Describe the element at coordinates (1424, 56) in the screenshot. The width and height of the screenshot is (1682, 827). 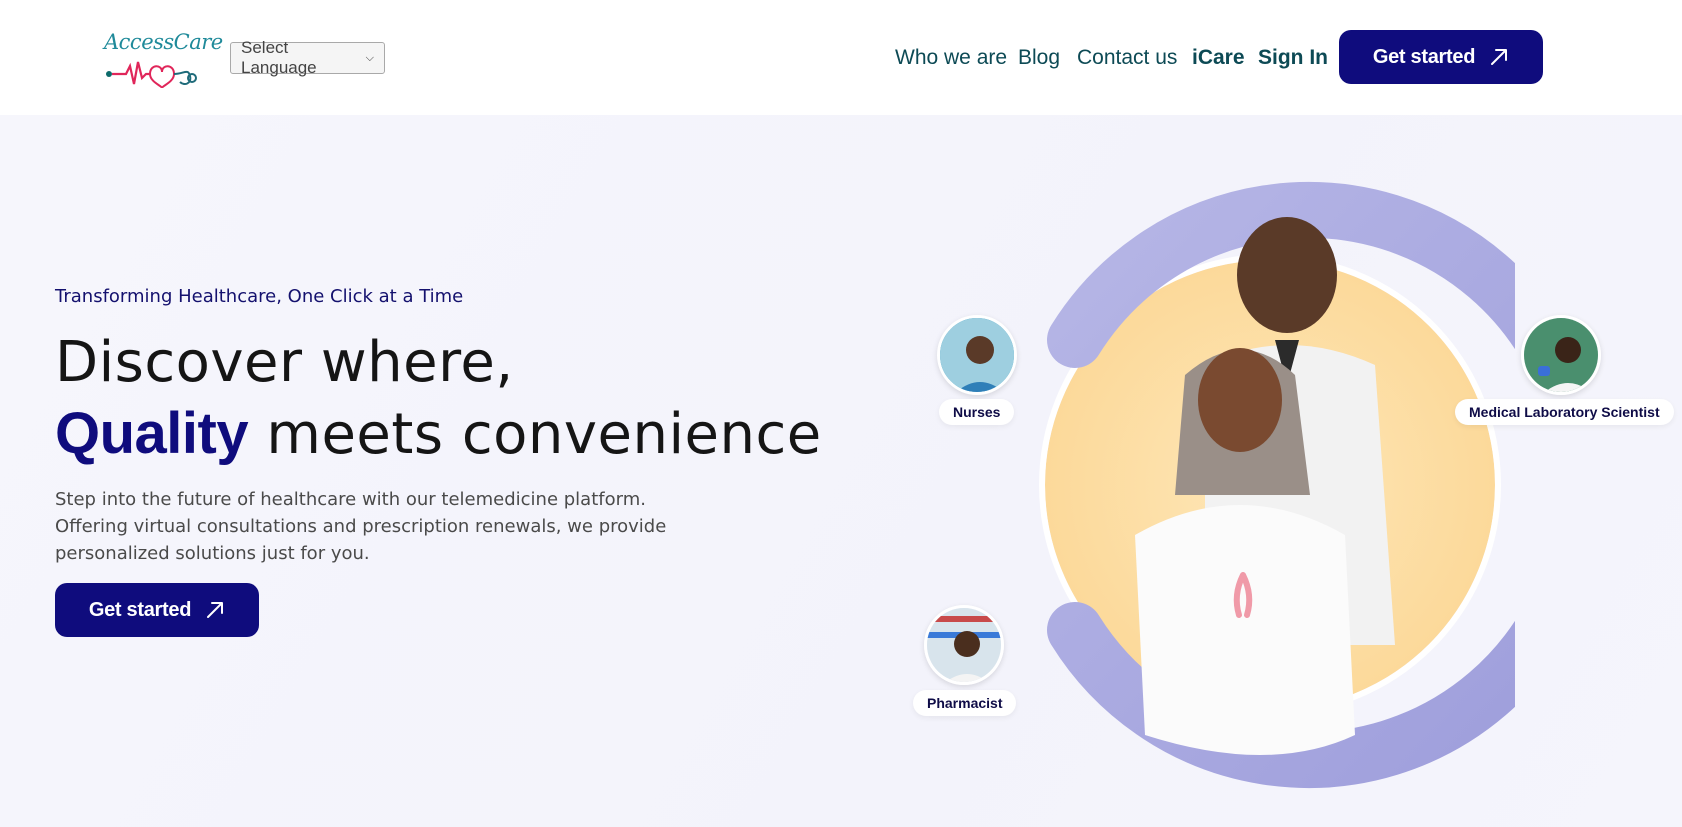
I see `header-get-started-label: Get started` at that location.